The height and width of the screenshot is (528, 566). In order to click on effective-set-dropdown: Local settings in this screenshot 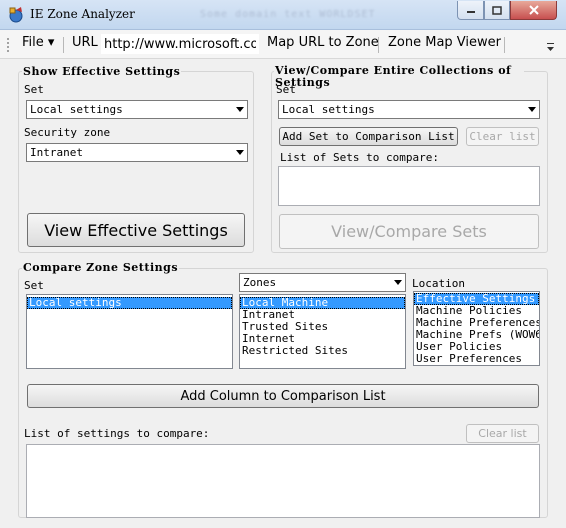, I will do `click(137, 109)`.